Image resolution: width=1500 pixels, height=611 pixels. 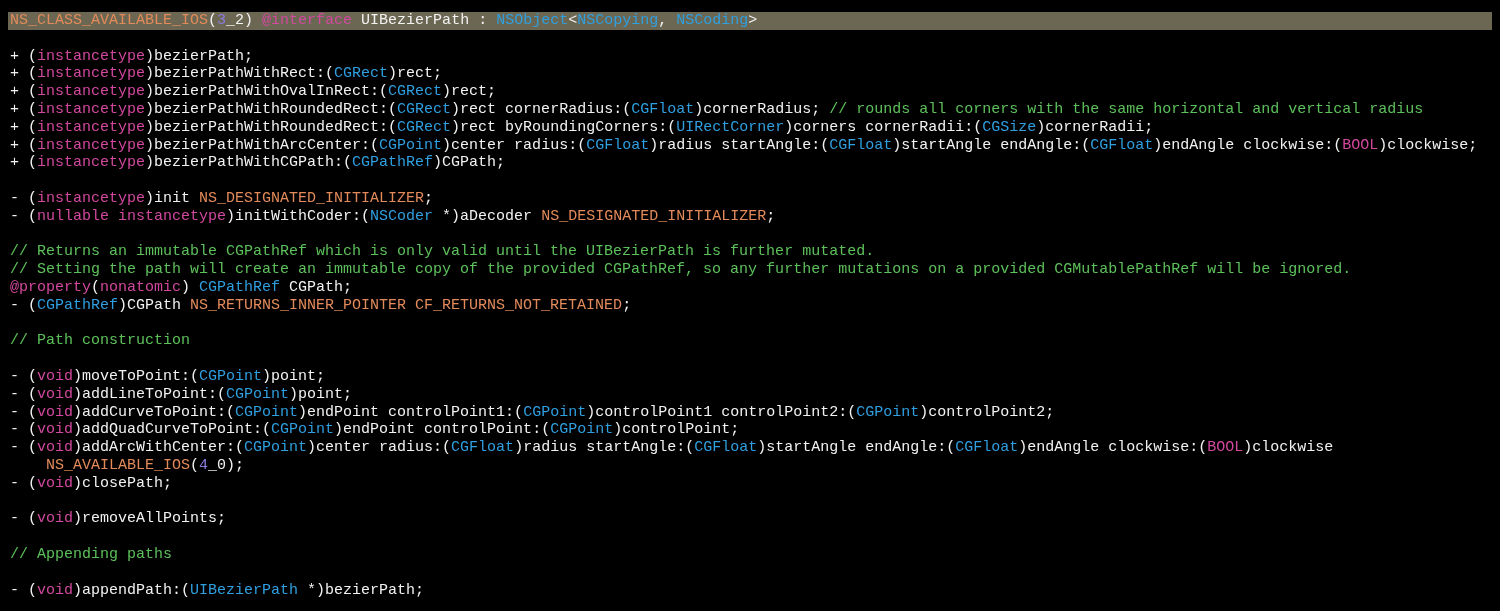 What do you see at coordinates (582, 127) in the screenshot?
I see `code-line: + (instancetype)bezierPathWithRoundedRect:(CGRect)rect byRoundingCorners:(UIRectCorner)corners cornerRadii:(CGSize)cornerRadii;` at bounding box center [582, 127].